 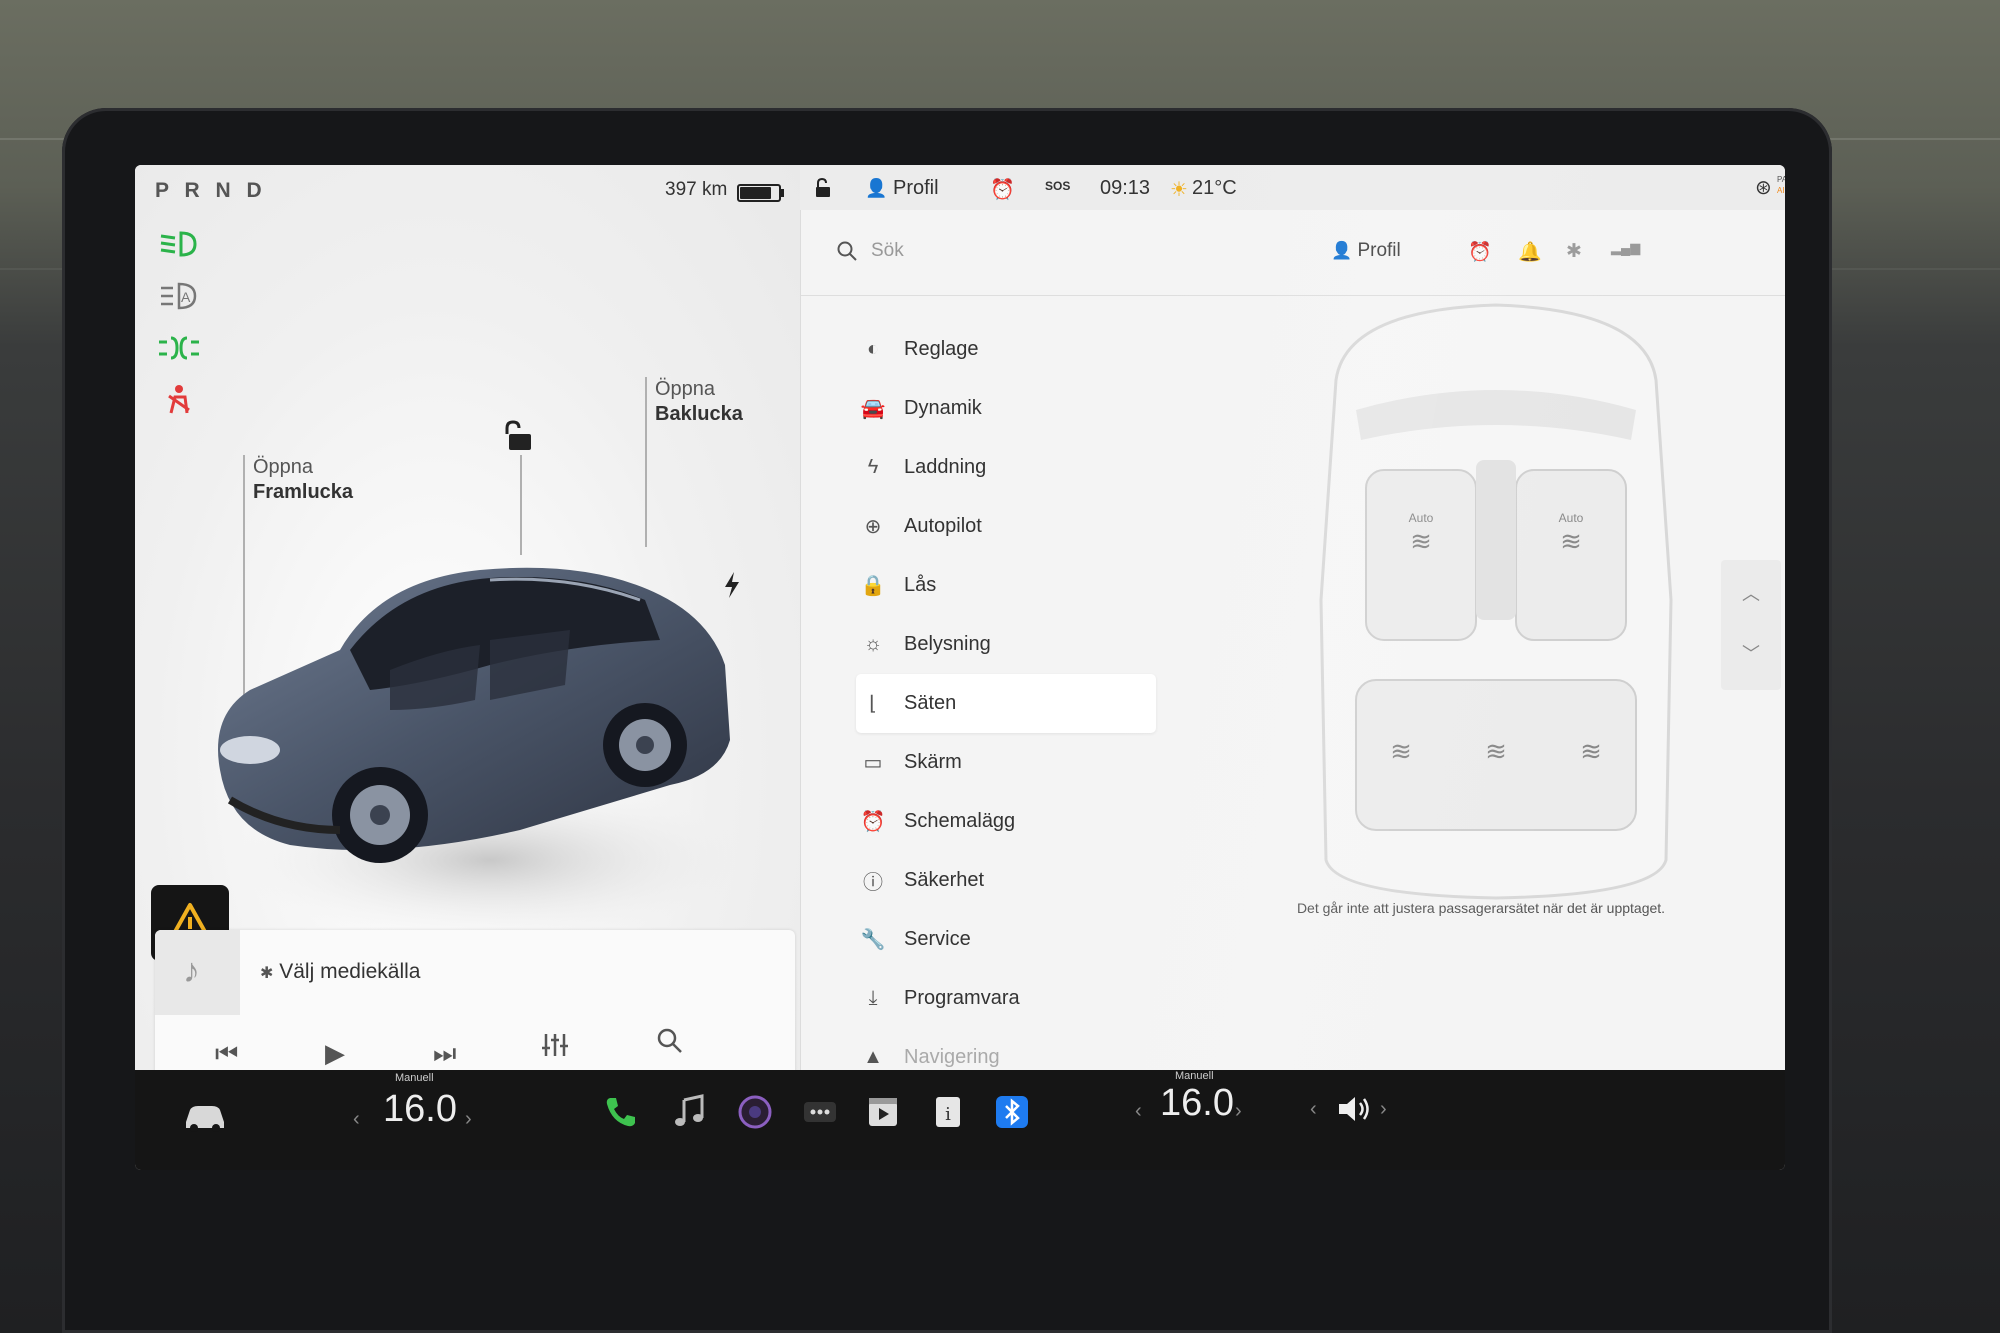 I want to click on settings-menu-label: Service, so click(x=937, y=939).